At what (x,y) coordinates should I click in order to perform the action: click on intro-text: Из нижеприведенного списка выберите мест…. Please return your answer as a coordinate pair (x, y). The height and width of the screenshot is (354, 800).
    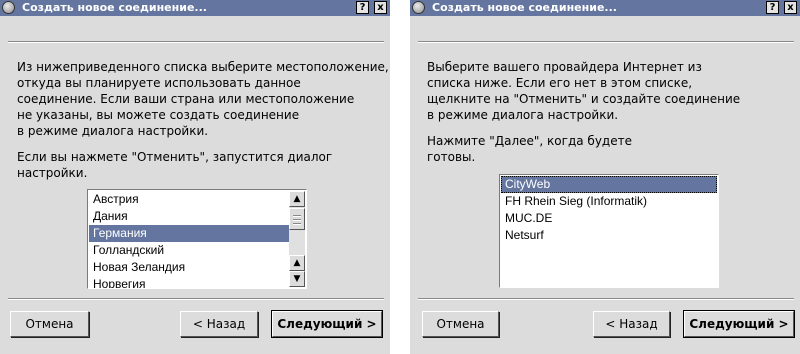
    Looking at the image, I should click on (203, 99).